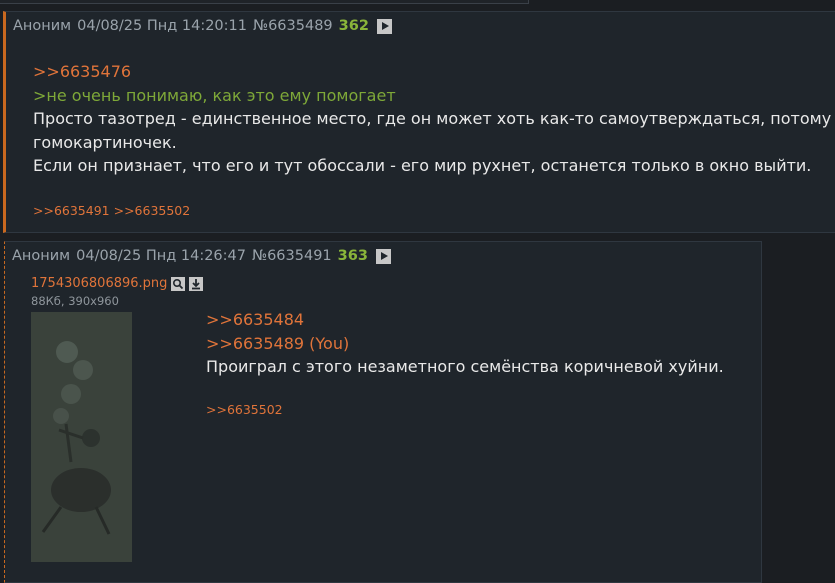  I want to click on quote-greentext: >не очень понимаю, как это ему помогает, so click(214, 95).